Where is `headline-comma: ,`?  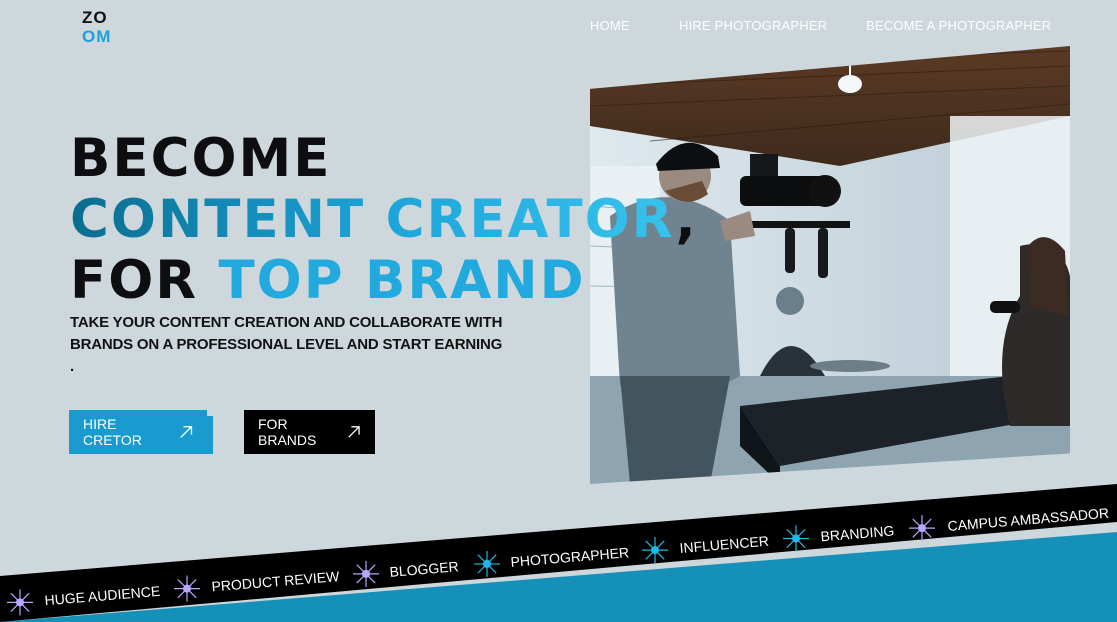
headline-comma: , is located at coordinates (686, 219).